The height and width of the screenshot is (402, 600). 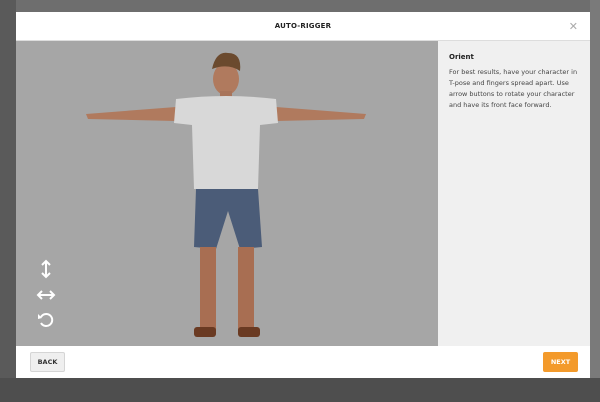 I want to click on arrow-horizontal-icon, so click(x=46, y=295).